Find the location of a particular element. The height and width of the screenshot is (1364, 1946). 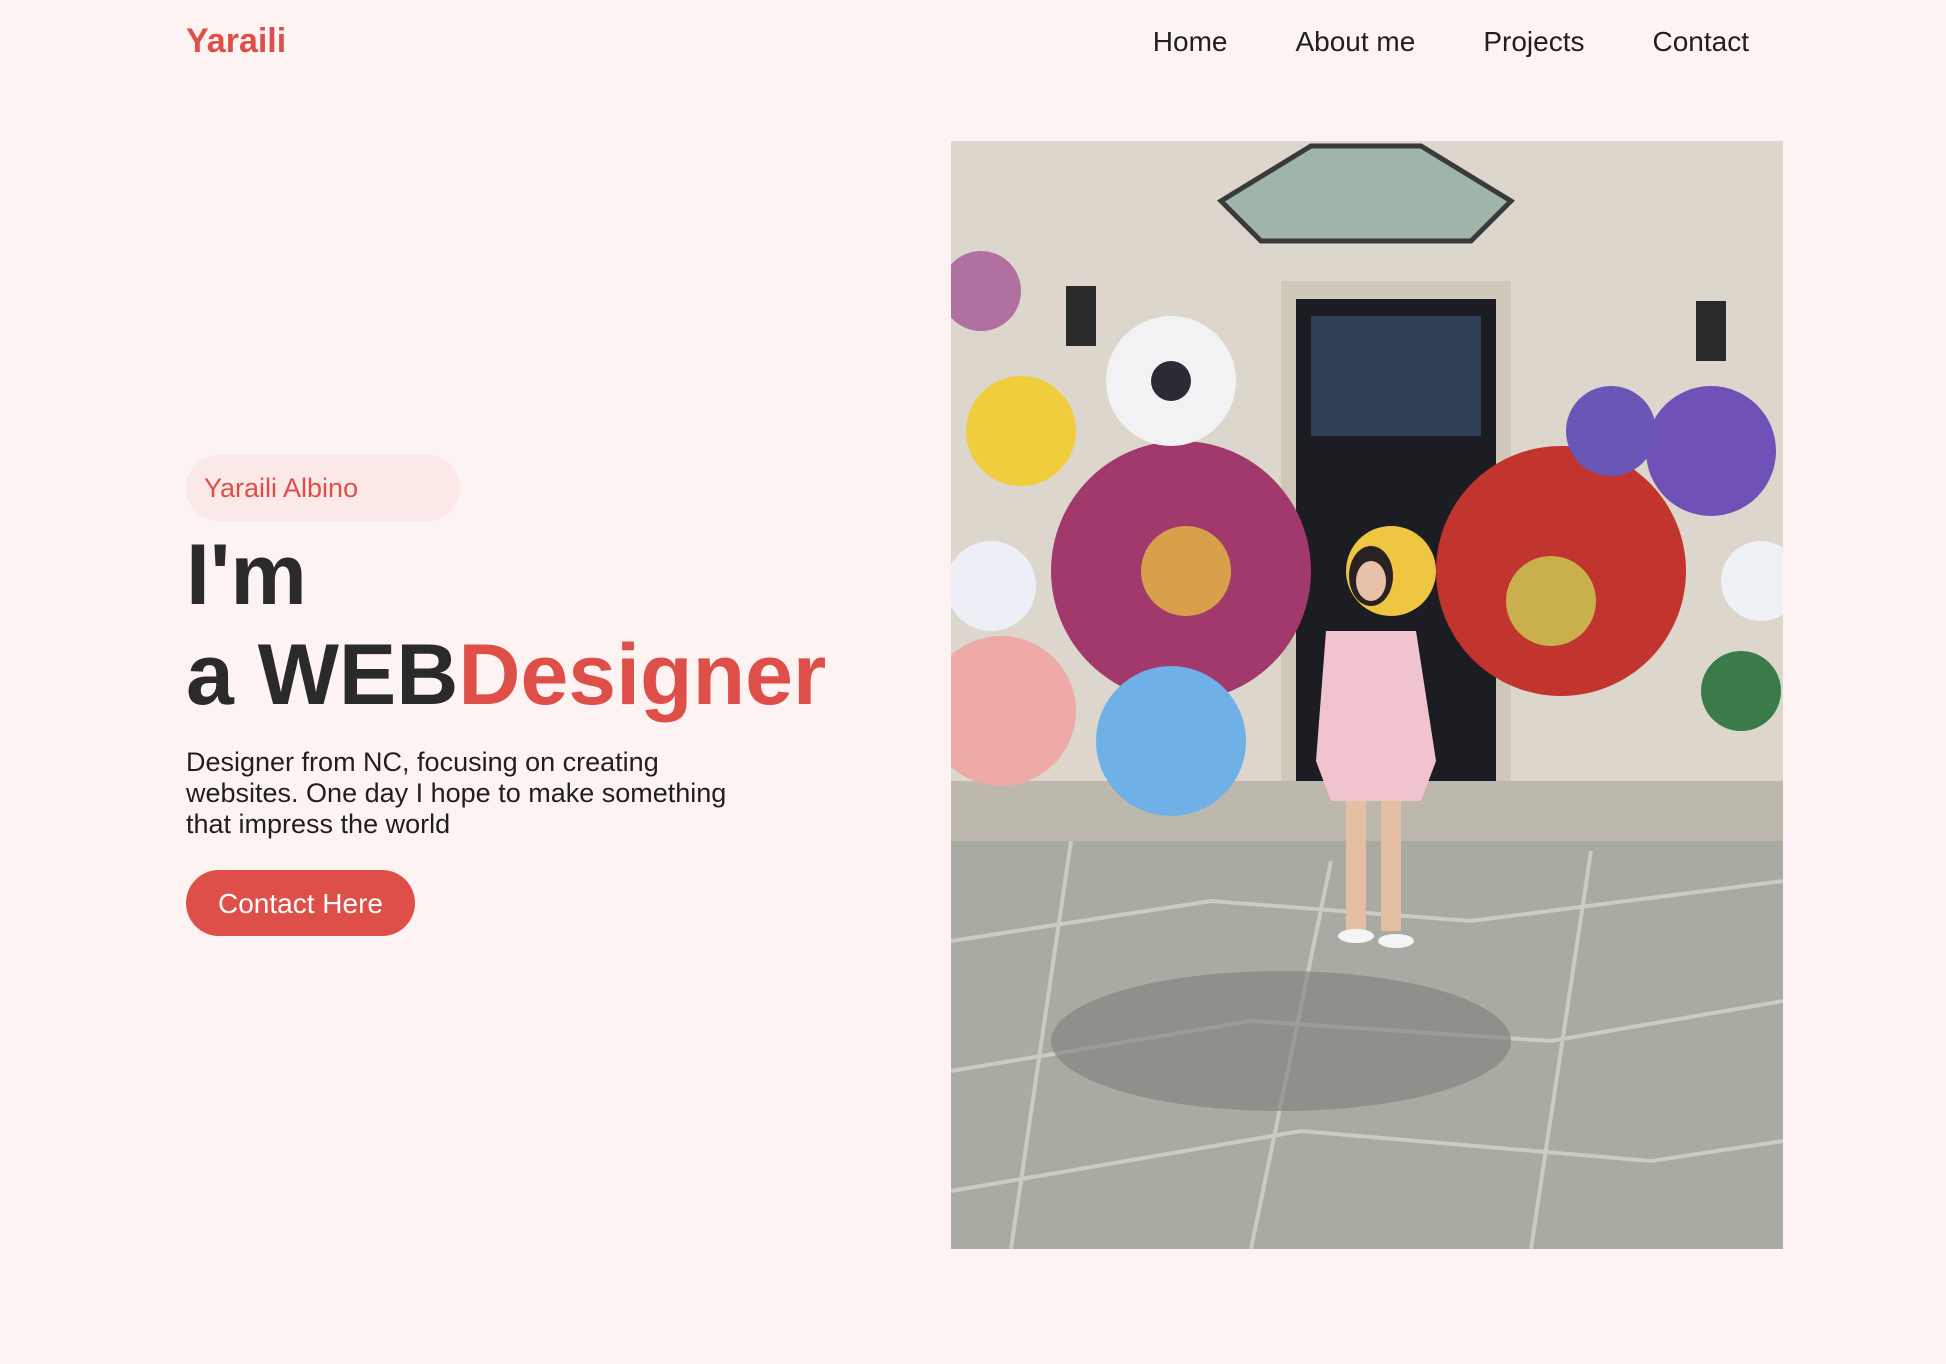

shadow is located at coordinates (1281, 1041).